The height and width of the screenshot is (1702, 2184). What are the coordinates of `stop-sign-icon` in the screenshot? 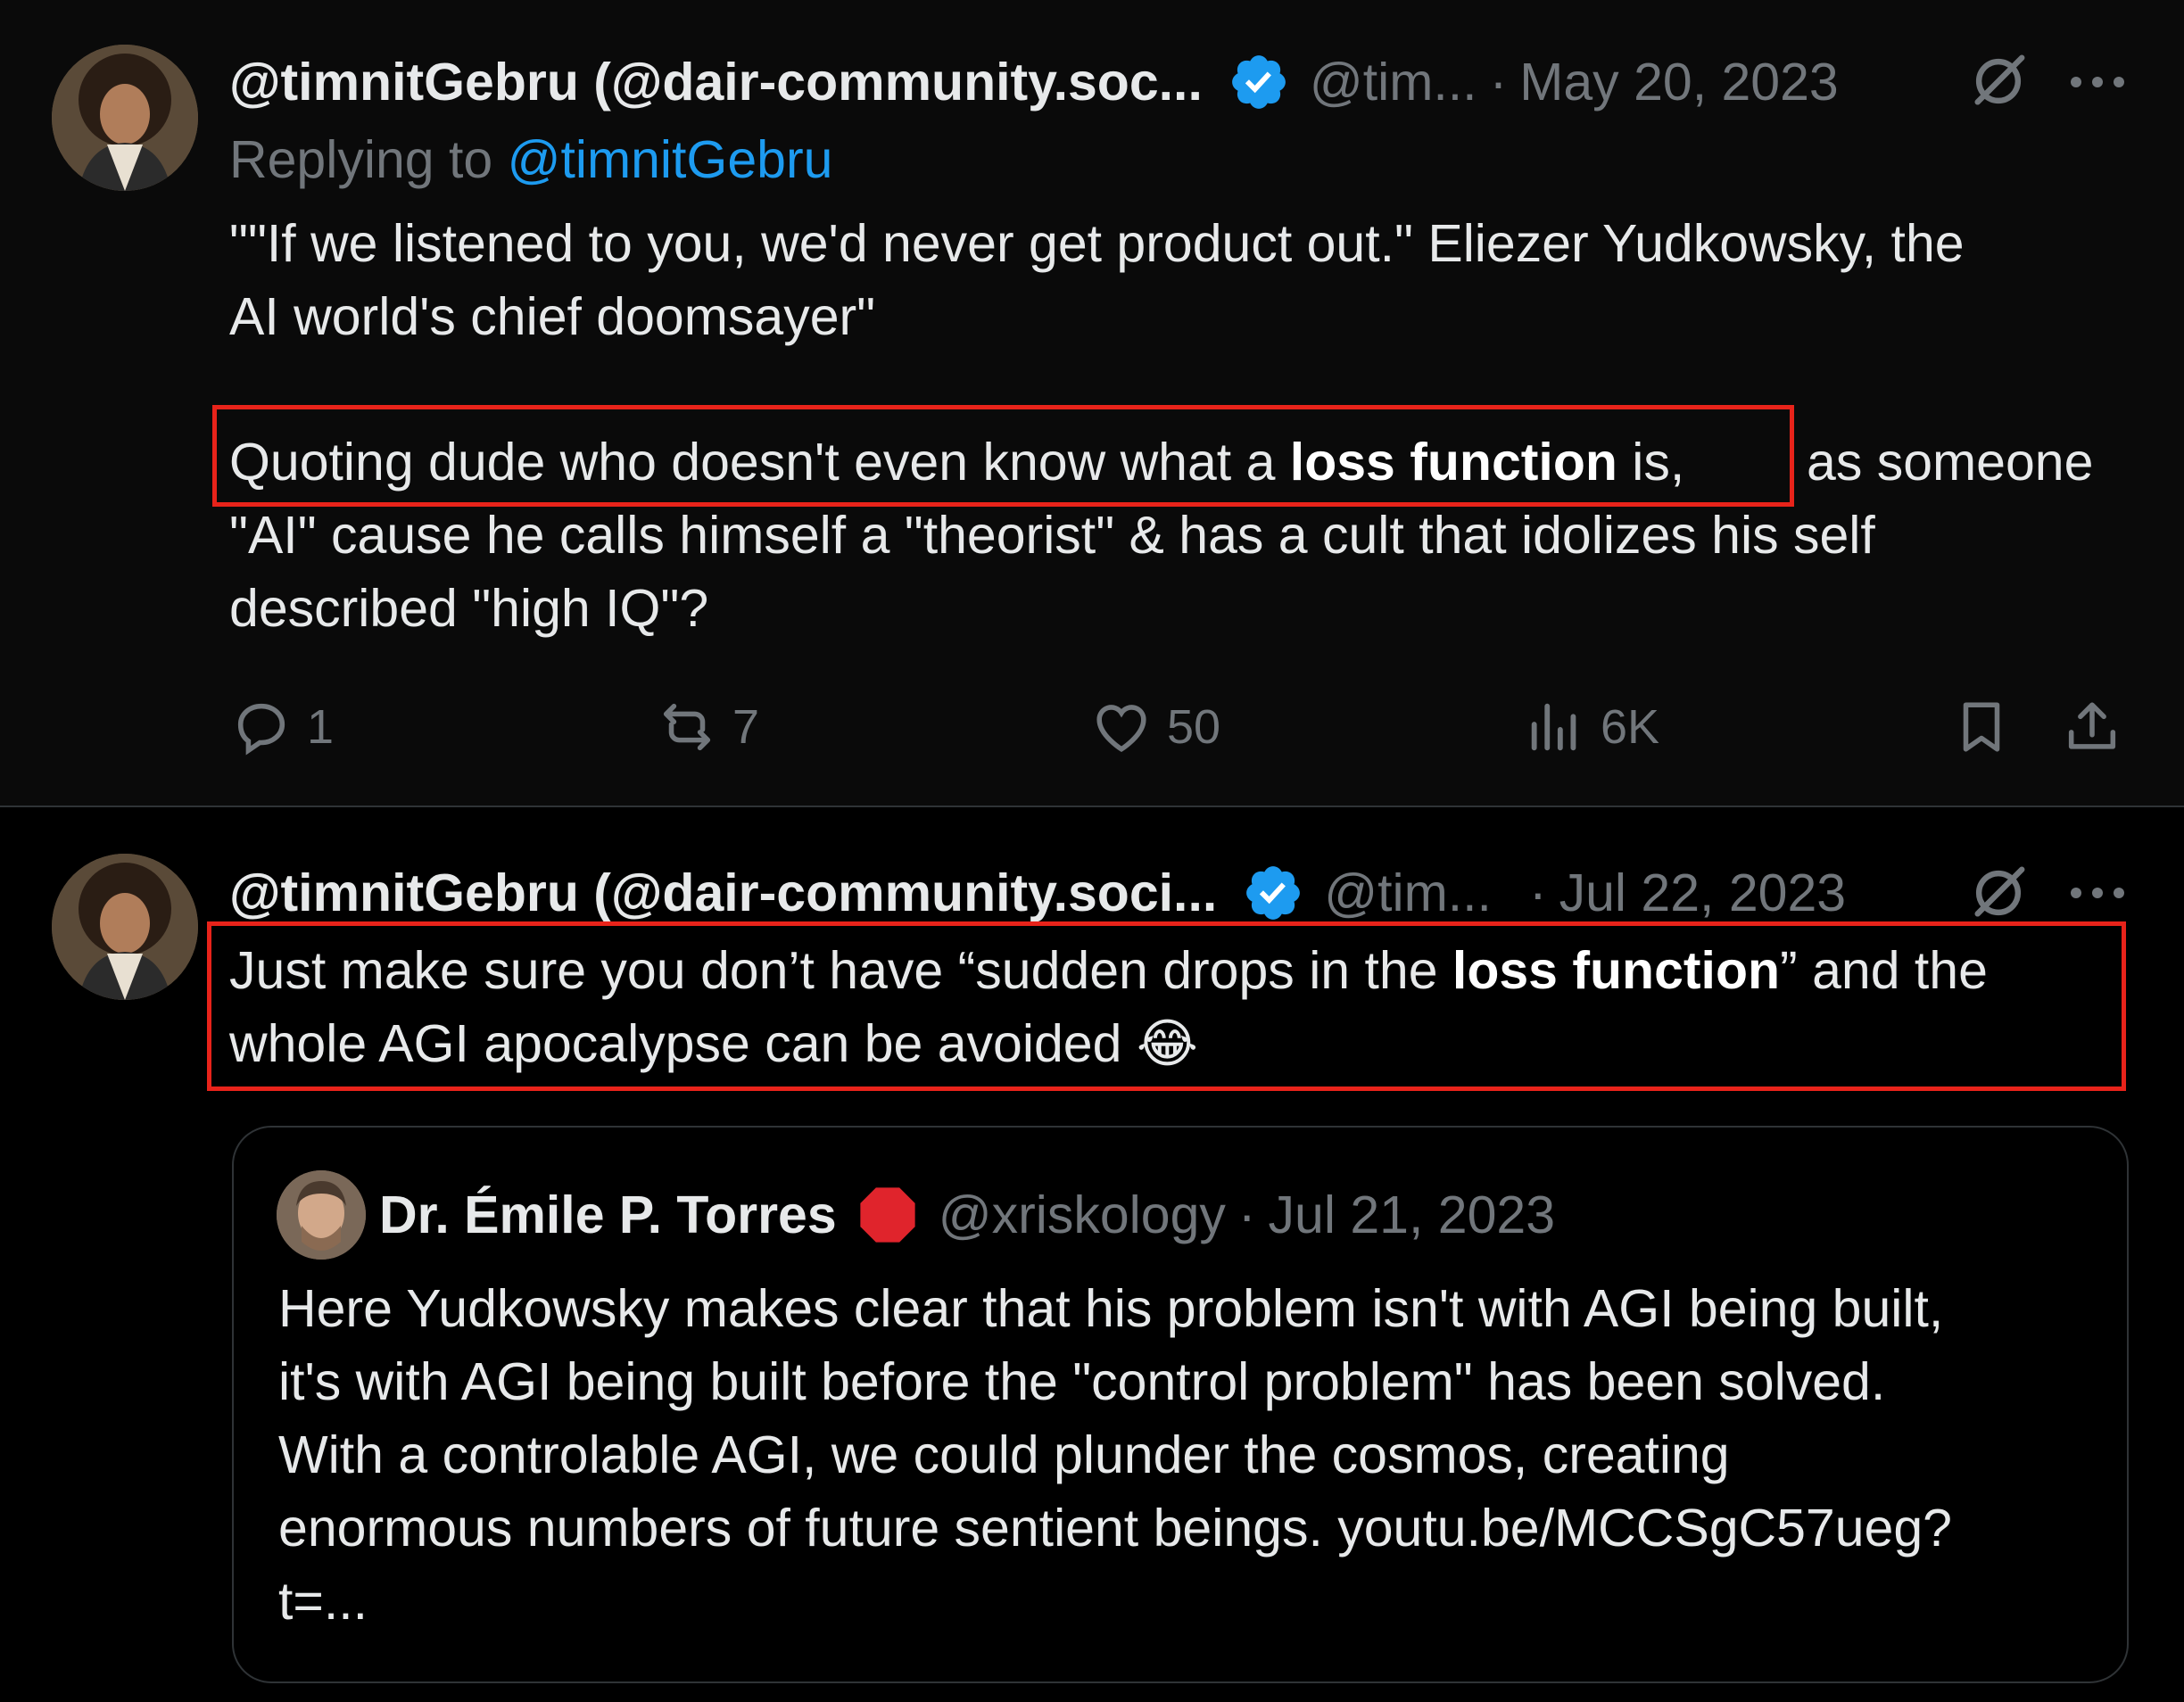 It's located at (888, 1215).